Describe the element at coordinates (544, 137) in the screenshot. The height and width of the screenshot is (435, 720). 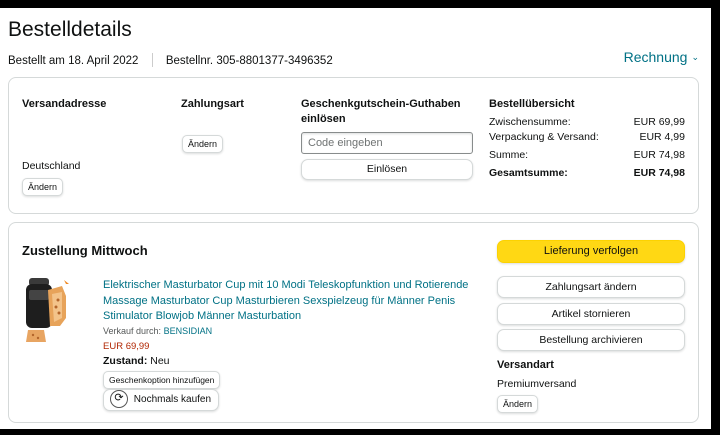
I see `summary-label: Verpackung & Versand:` at that location.